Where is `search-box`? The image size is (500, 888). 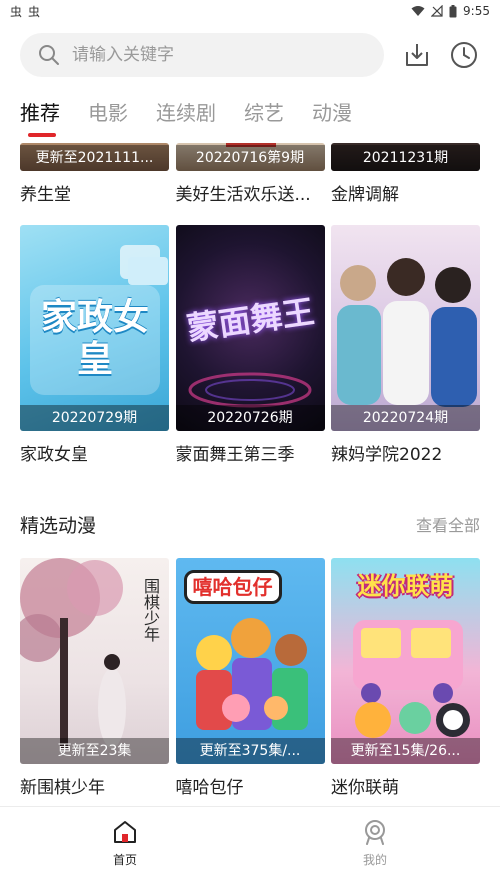 search-box is located at coordinates (202, 55).